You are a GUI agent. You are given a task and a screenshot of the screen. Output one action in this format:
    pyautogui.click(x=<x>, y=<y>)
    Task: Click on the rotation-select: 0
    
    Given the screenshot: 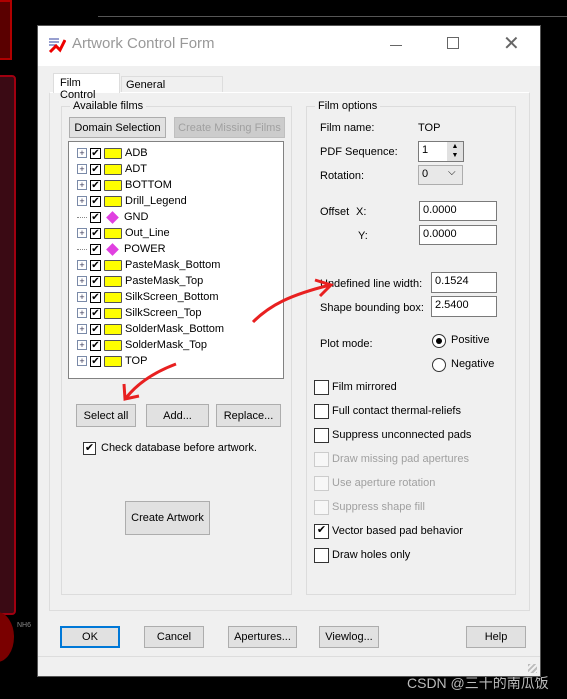 What is the action you would take?
    pyautogui.click(x=440, y=175)
    